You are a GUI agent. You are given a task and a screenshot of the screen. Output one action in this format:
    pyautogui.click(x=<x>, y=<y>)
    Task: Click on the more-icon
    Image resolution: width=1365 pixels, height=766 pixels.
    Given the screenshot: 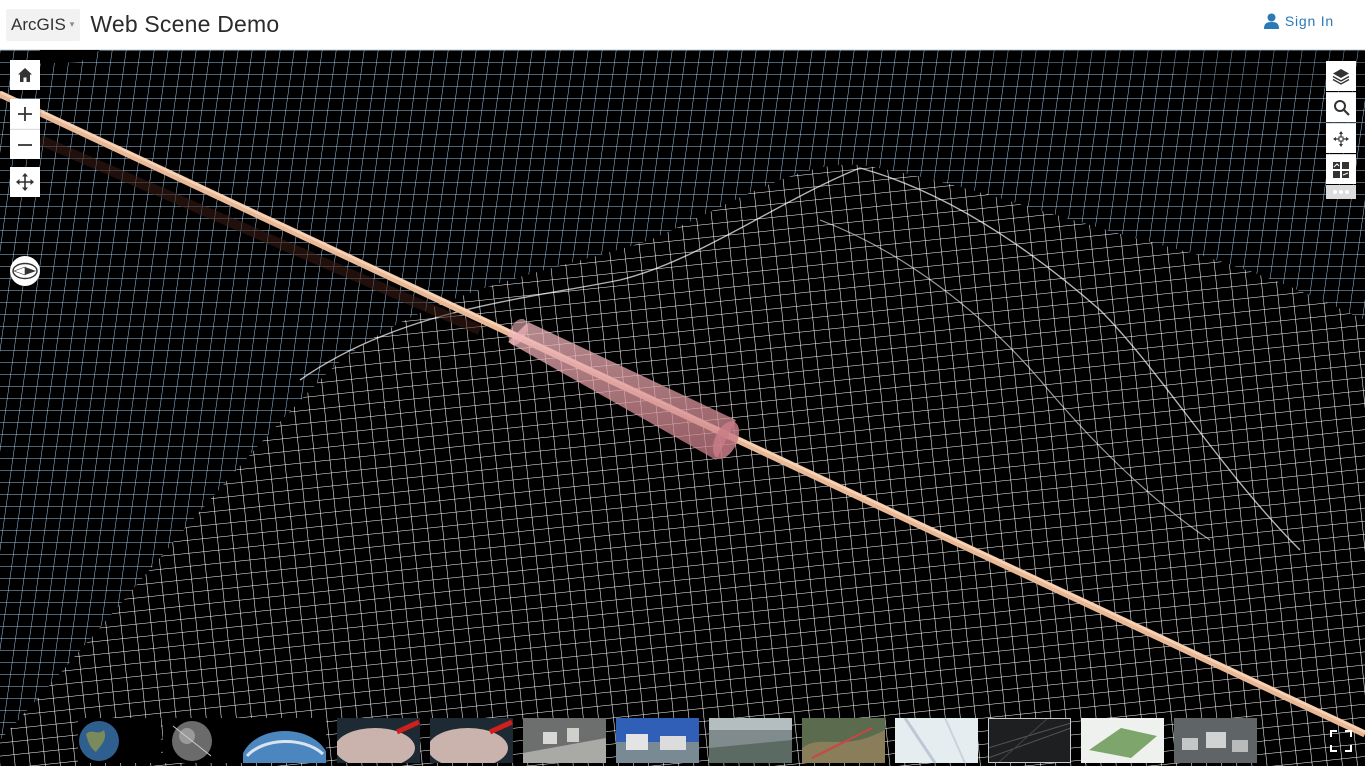 What is the action you would take?
    pyautogui.click(x=1341, y=192)
    